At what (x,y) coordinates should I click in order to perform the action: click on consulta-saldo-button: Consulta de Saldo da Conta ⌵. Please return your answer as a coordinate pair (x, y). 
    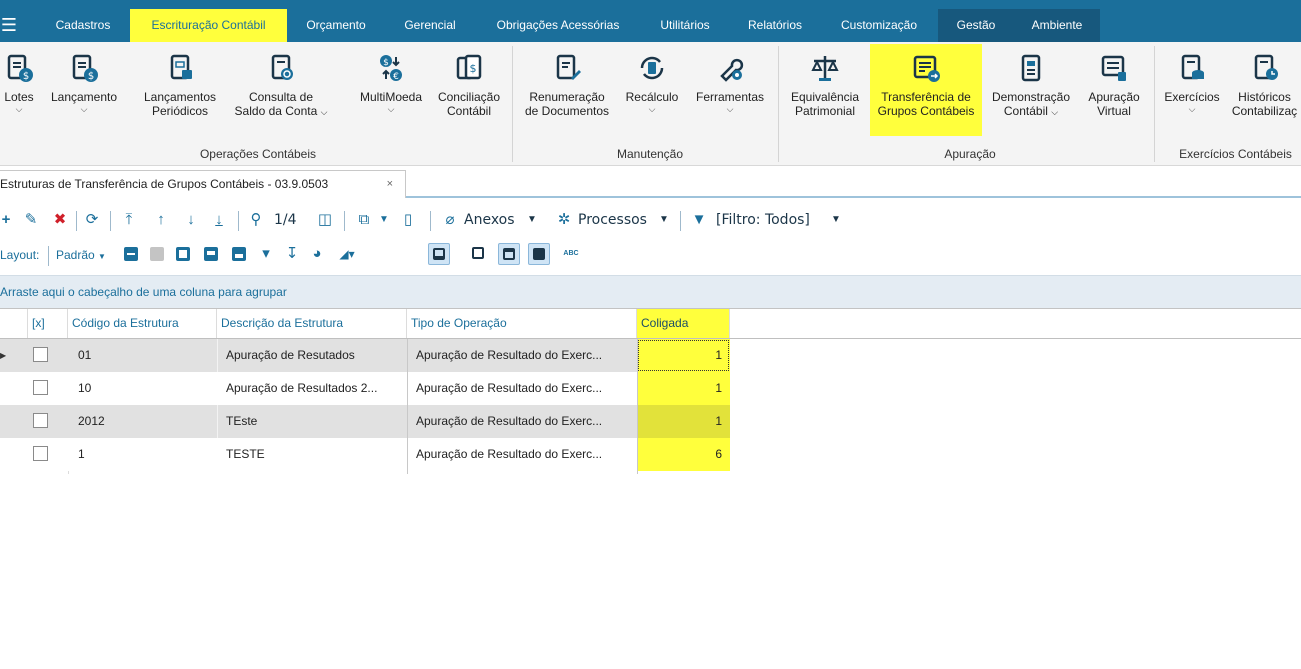
    Looking at the image, I should click on (281, 90).